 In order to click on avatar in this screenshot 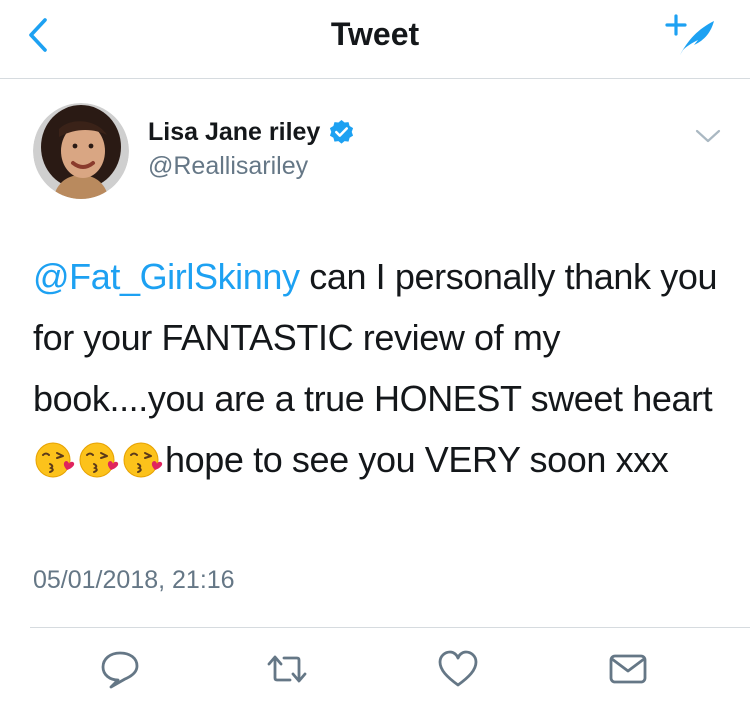, I will do `click(81, 151)`.